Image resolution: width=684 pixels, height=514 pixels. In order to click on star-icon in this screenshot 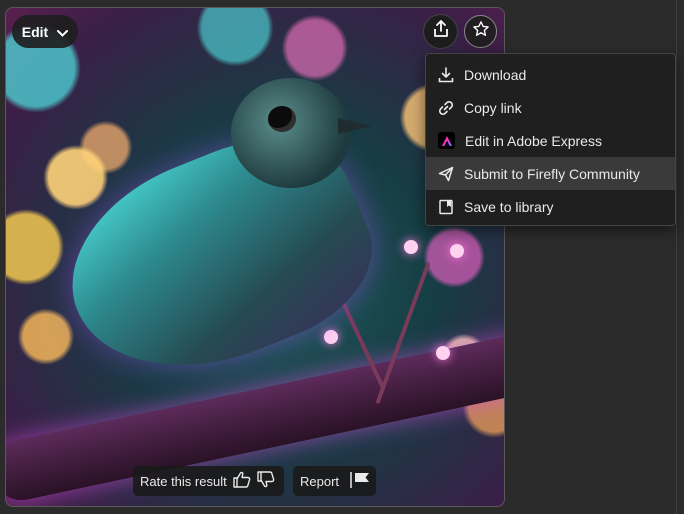, I will do `click(481, 31)`.